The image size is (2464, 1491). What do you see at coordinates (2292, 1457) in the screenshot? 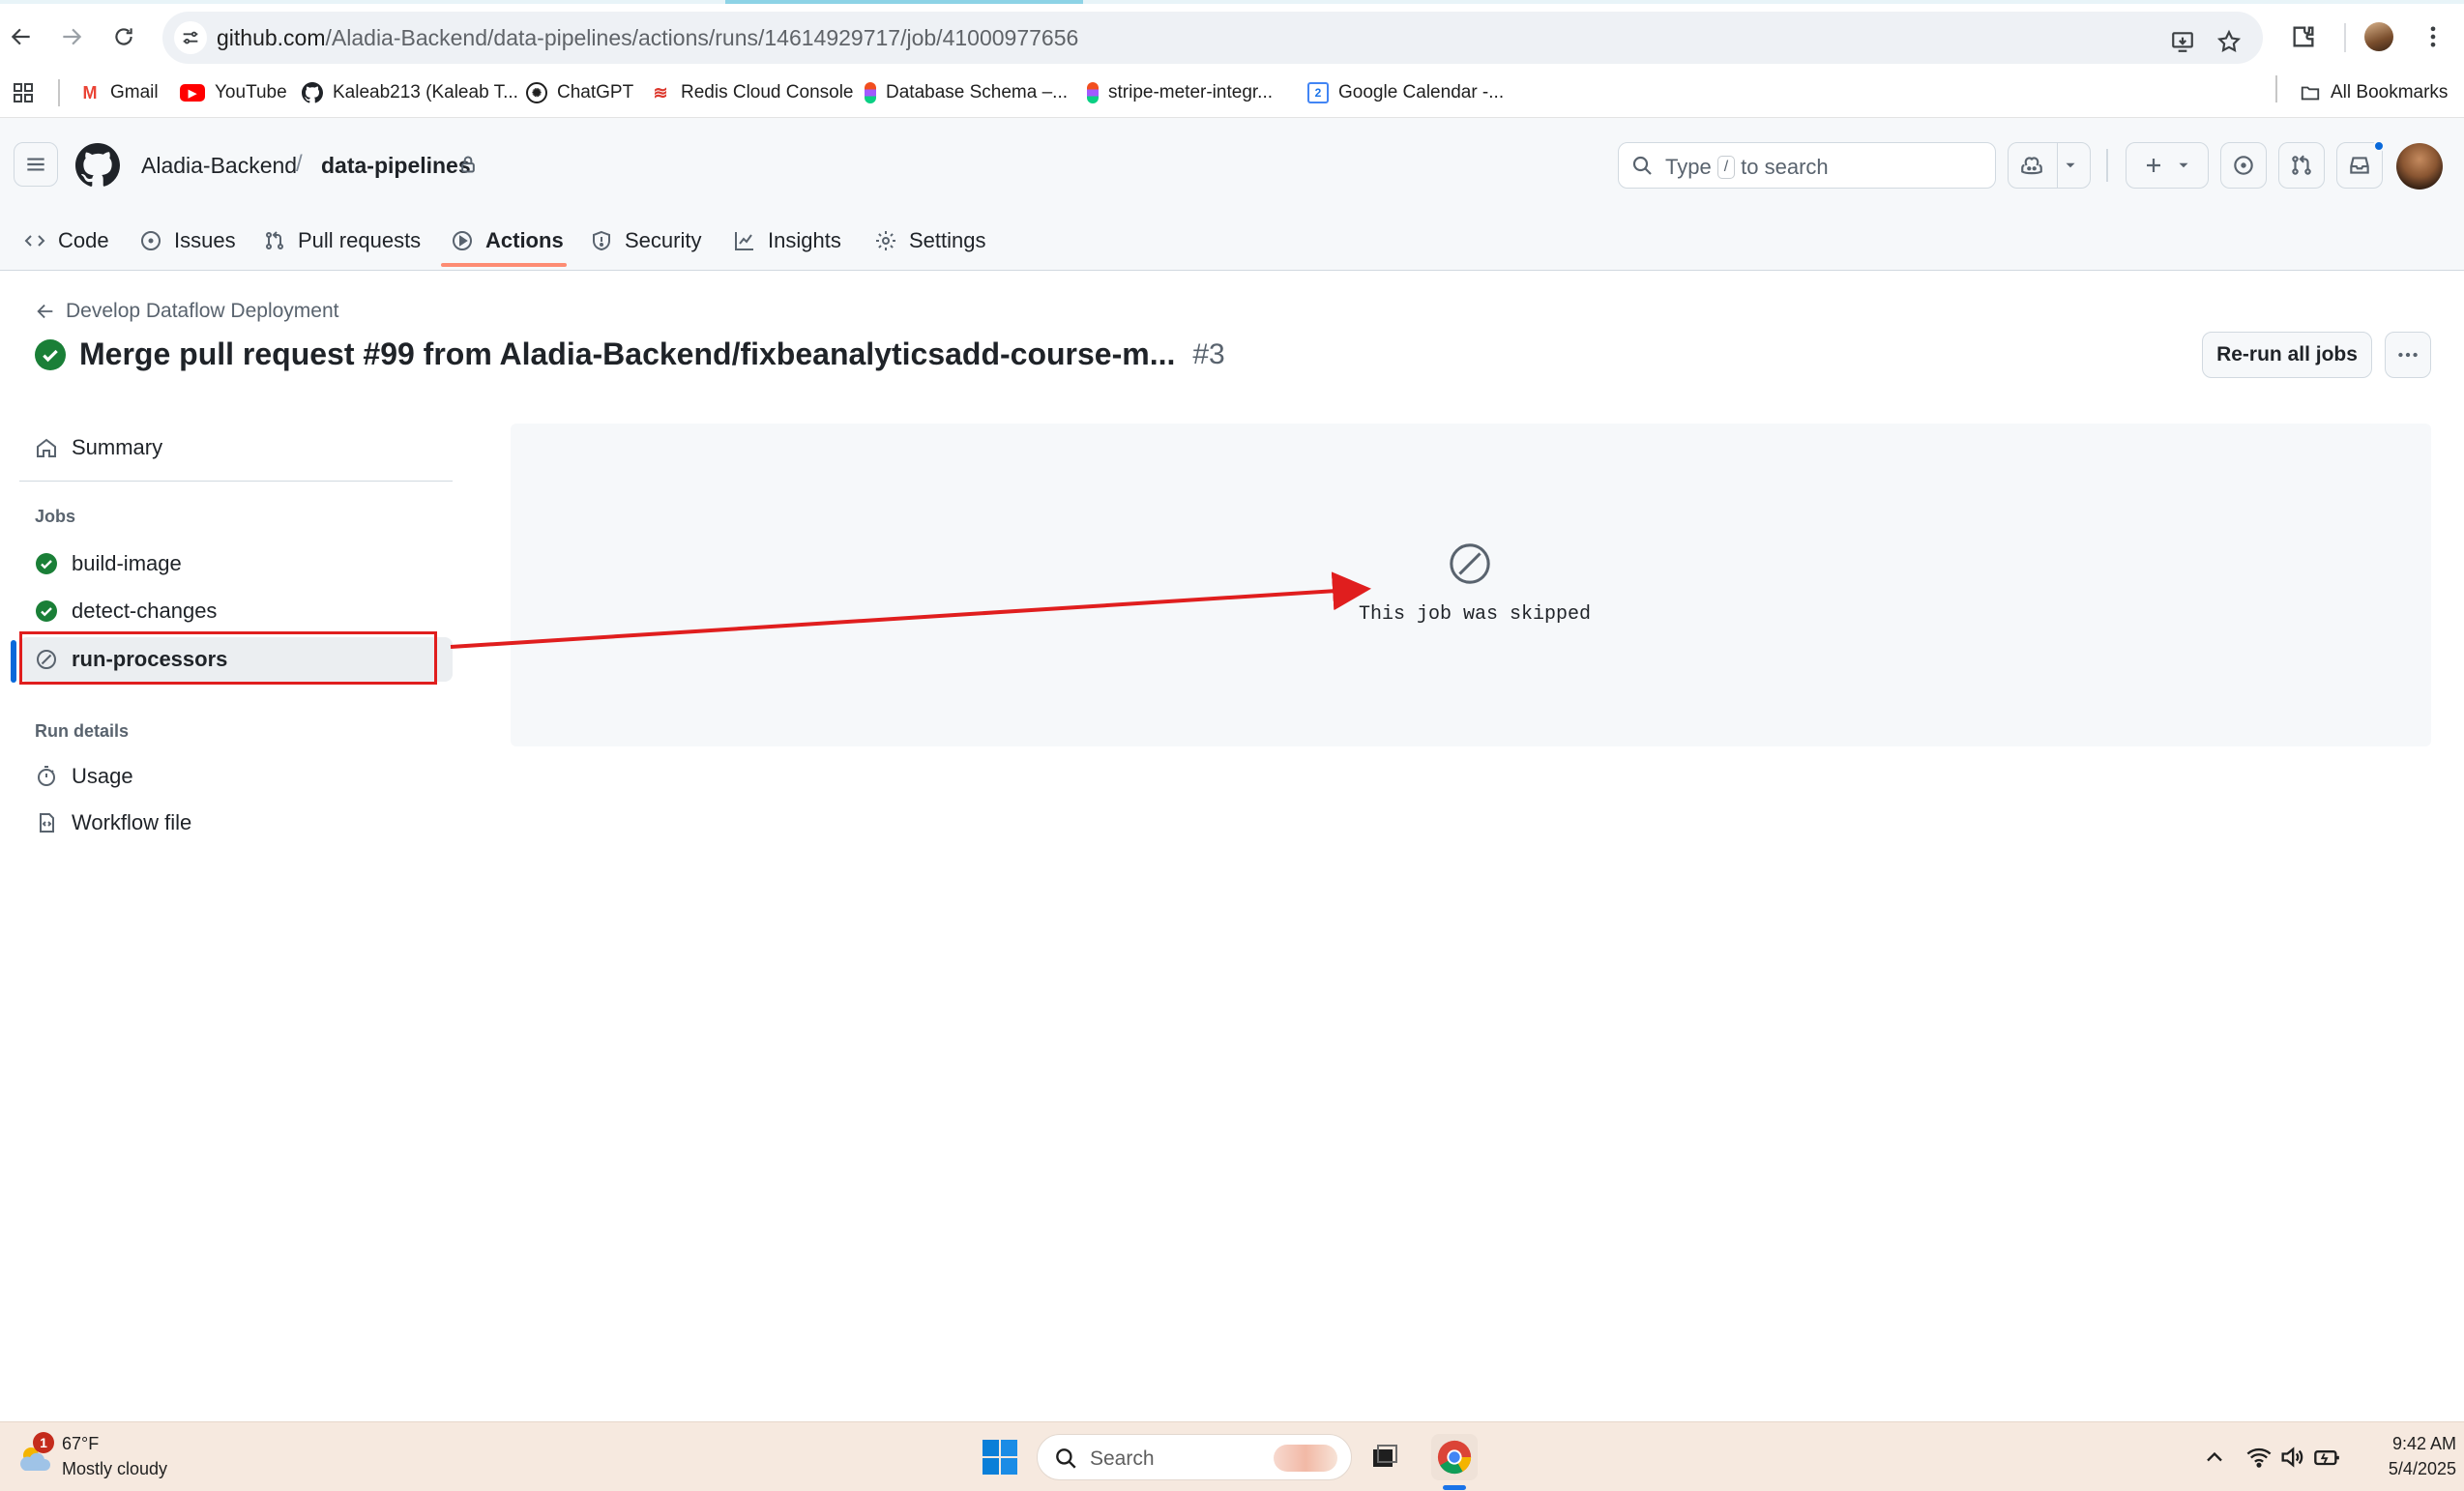
I see `volume-icon` at bounding box center [2292, 1457].